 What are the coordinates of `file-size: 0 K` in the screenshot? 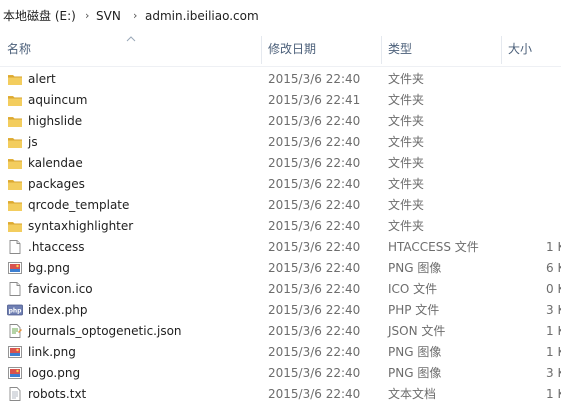 It's located at (553, 289).